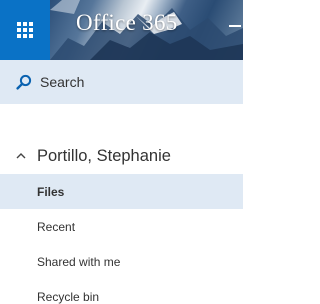 Image resolution: width=320 pixels, height=304 pixels. What do you see at coordinates (104, 155) in the screenshot?
I see `owner-name: Portillo, Stephanie` at bounding box center [104, 155].